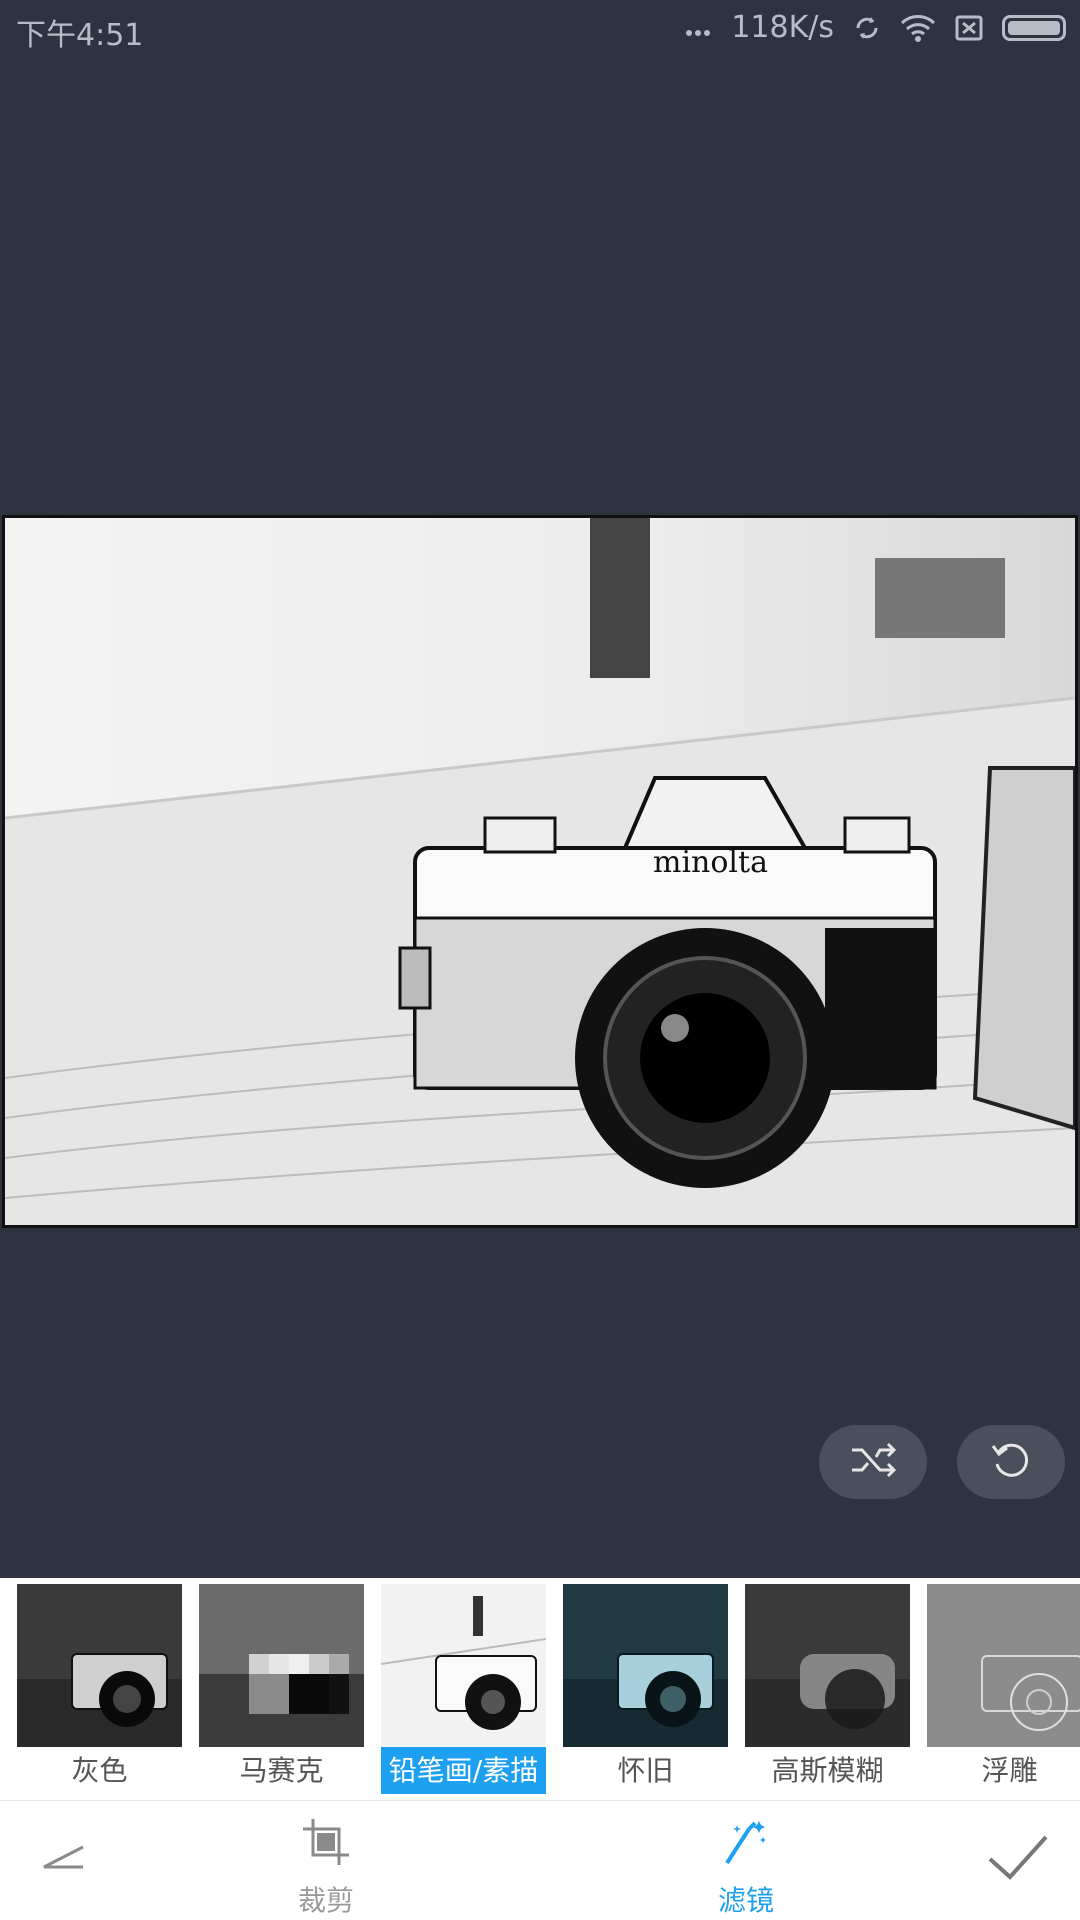  Describe the element at coordinates (827, 1770) in the screenshot. I see `filter-label: 高斯模糊` at that location.